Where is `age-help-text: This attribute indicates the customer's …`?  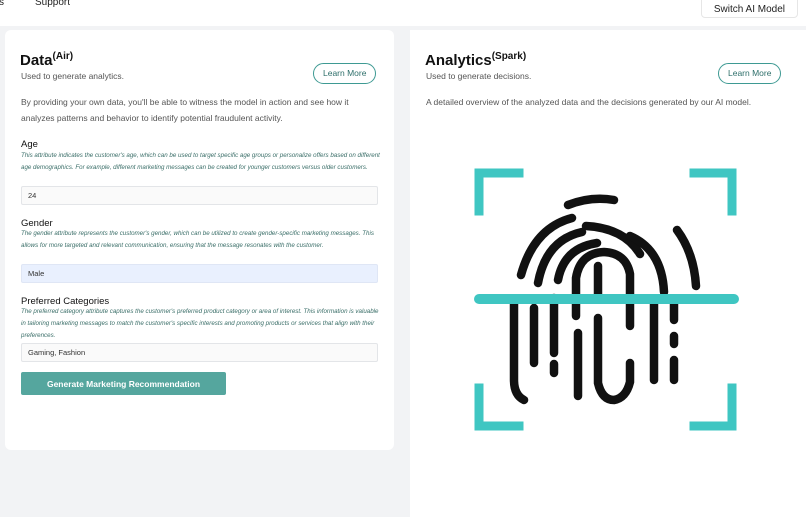
age-help-text: This attribute indicates the customer's … is located at coordinates (200, 161).